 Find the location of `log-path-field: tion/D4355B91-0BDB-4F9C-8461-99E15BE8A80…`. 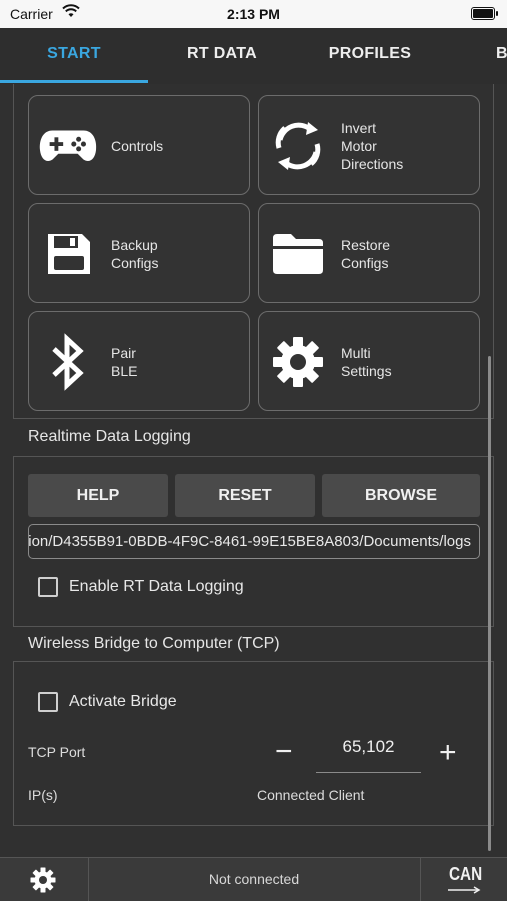

log-path-field: tion/D4355B91-0BDB-4F9C-8461-99E15BE8A80… is located at coordinates (254, 541).